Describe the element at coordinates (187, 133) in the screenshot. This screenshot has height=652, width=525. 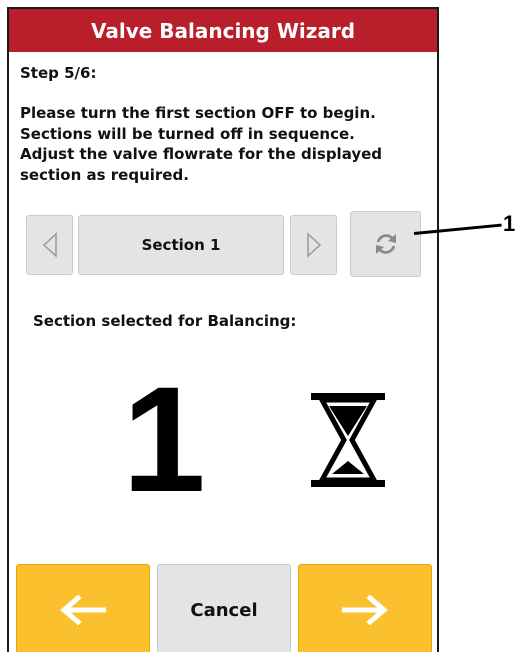
I see `instruction-line: Sections will be turned off in sequence.` at that location.